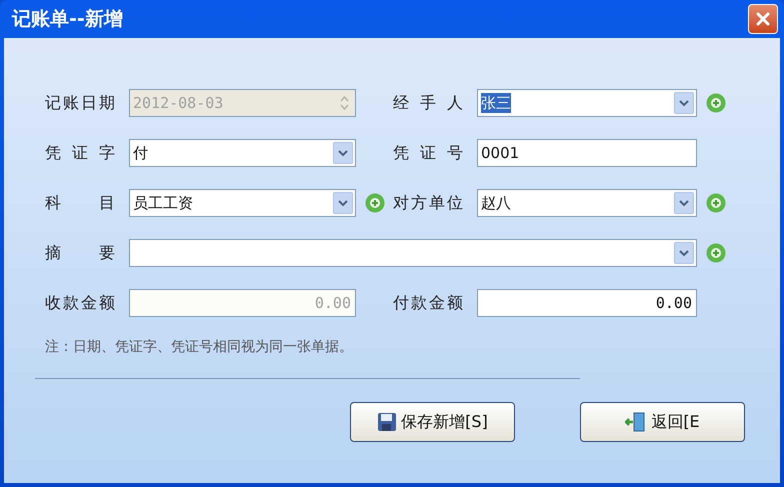 This screenshot has width=784, height=487. What do you see at coordinates (163, 203) in the screenshot?
I see `field-value: 员工工资` at bounding box center [163, 203].